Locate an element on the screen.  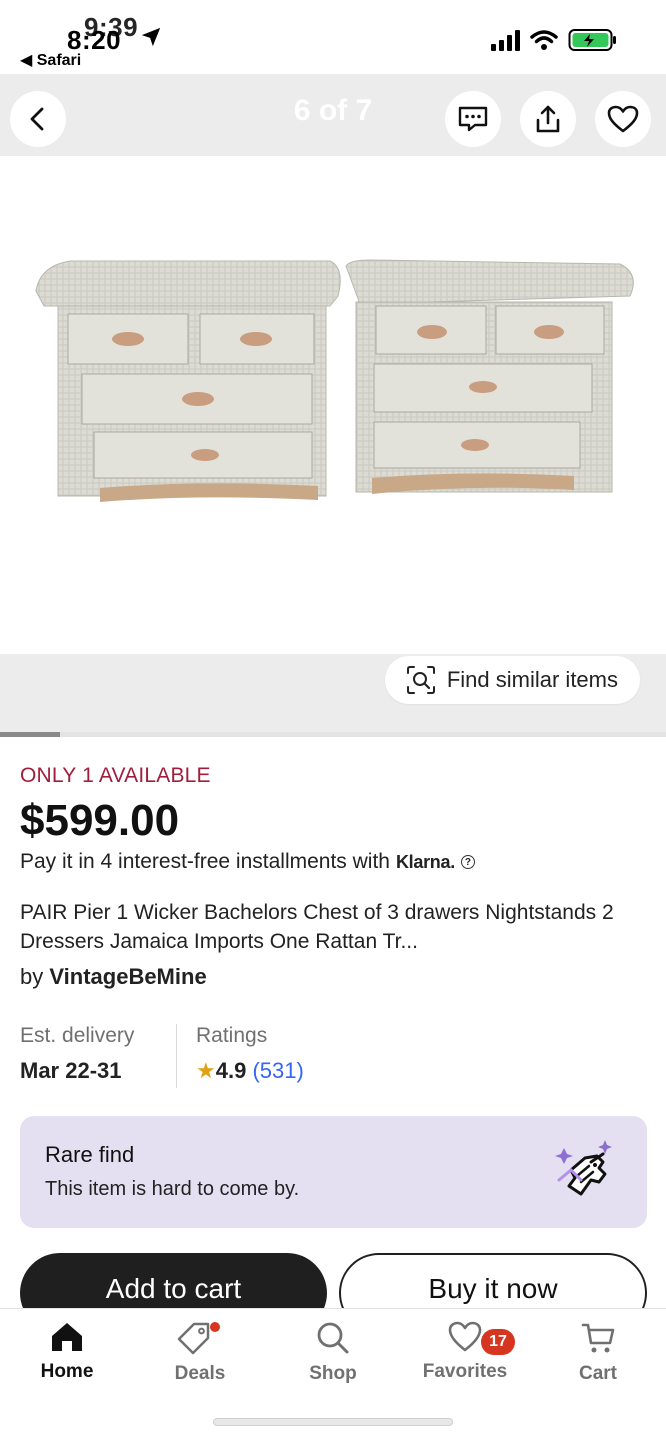
ratings-info: Ratings ★4.9 (531) is located at coordinates (250, 1054).